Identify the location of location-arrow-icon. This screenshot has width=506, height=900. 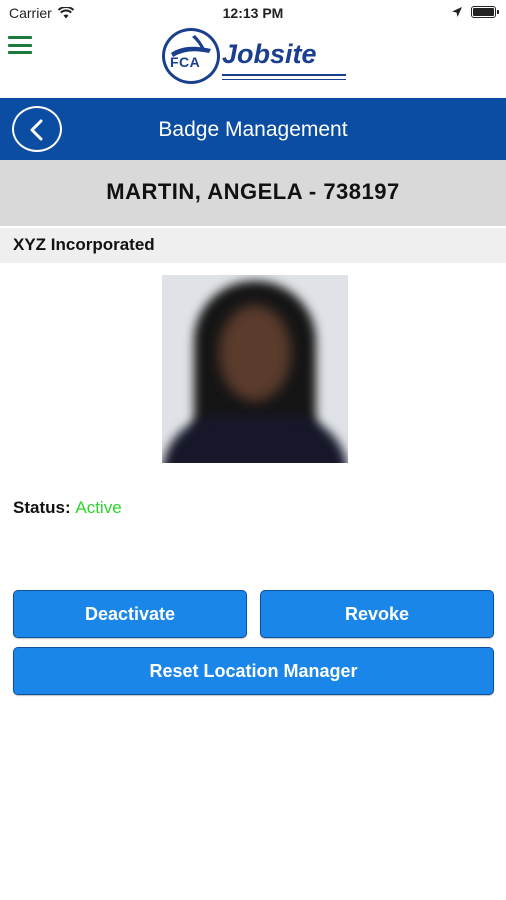
(457, 12).